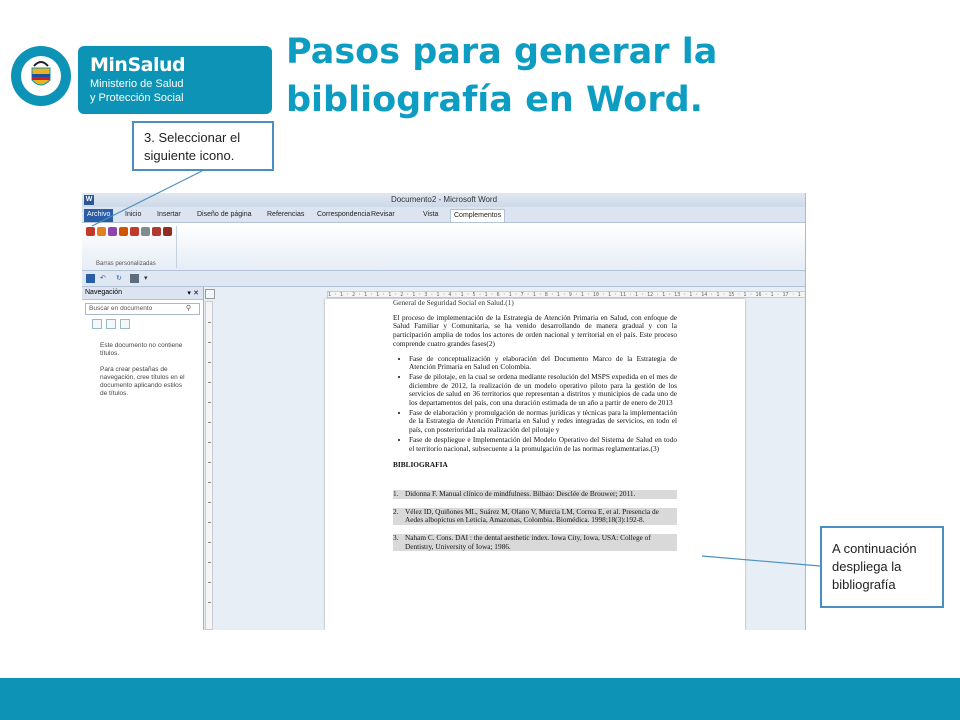  I want to click on footer-band, so click(480, 699).